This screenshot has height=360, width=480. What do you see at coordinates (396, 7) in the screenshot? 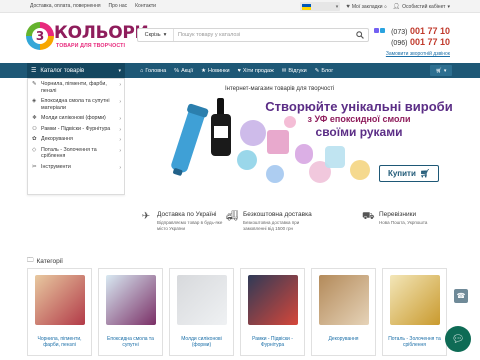
I see `user-icon: 👤︎` at bounding box center [396, 7].